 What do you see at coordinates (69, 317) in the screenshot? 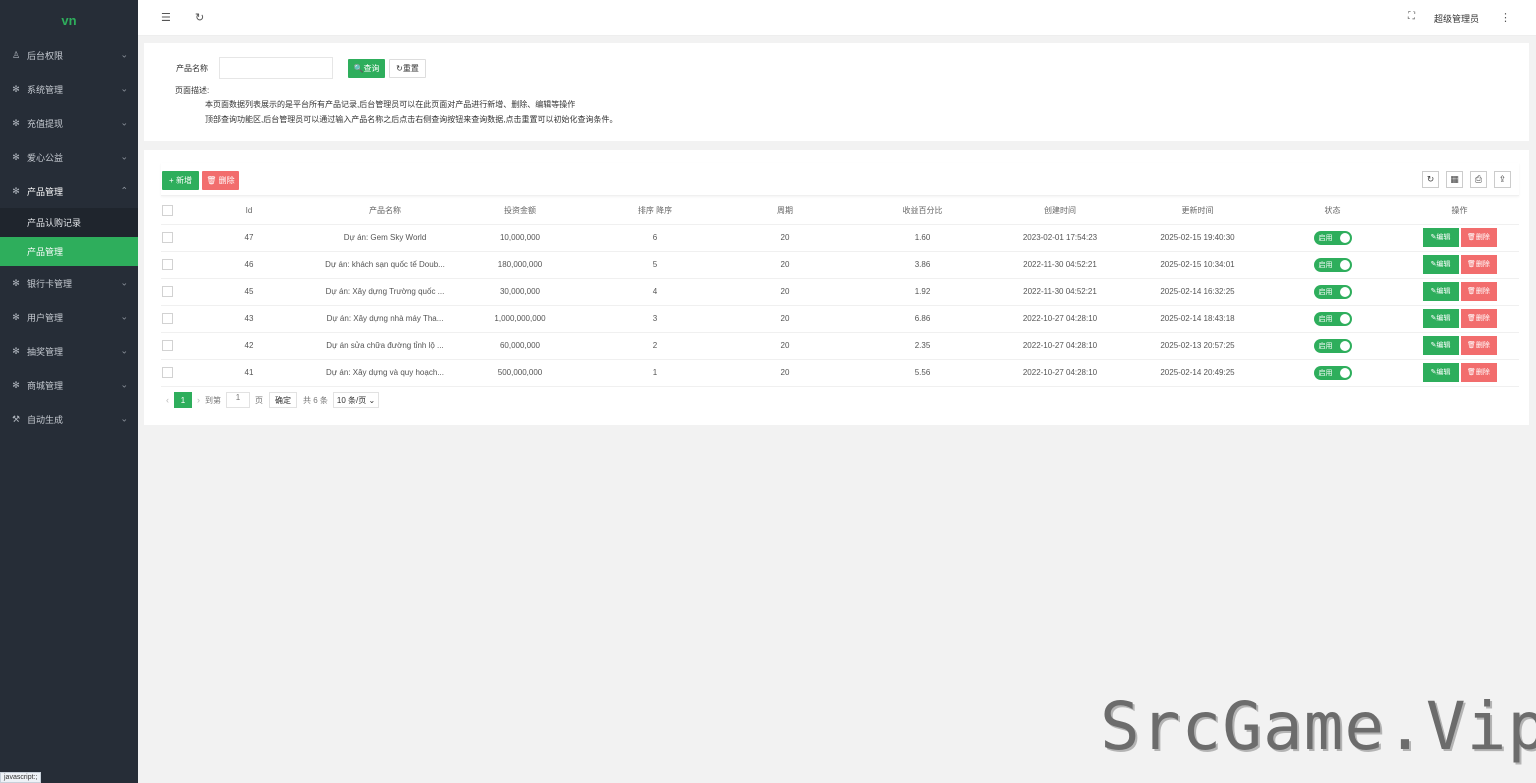
I see `sidebar-item-users: ✻ 用户管理 ⌄` at bounding box center [69, 317].